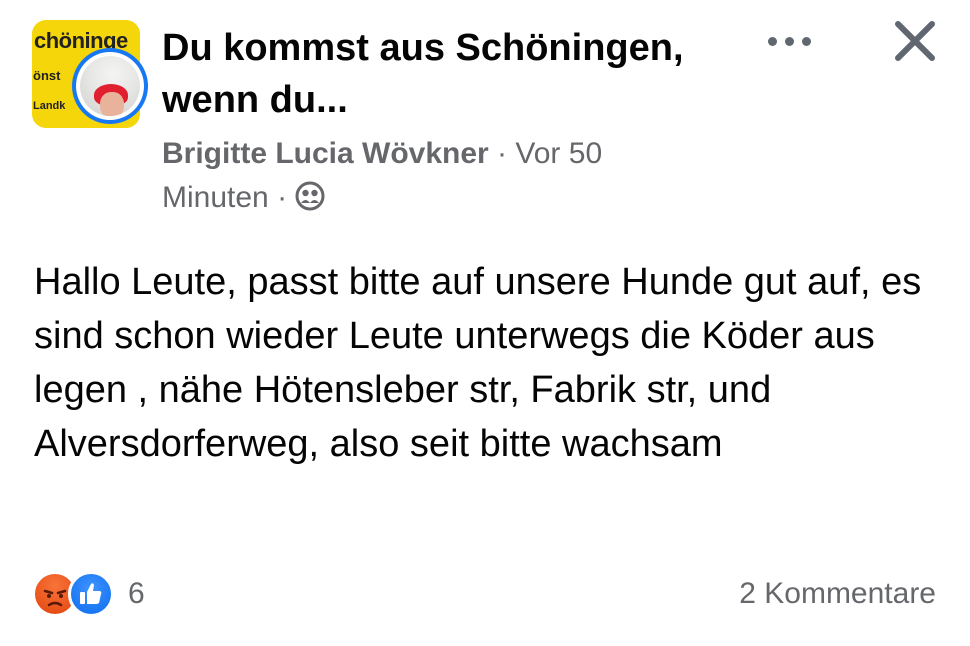 Image resolution: width=970 pixels, height=646 pixels. I want to click on like-reaction-icon, so click(91, 594).